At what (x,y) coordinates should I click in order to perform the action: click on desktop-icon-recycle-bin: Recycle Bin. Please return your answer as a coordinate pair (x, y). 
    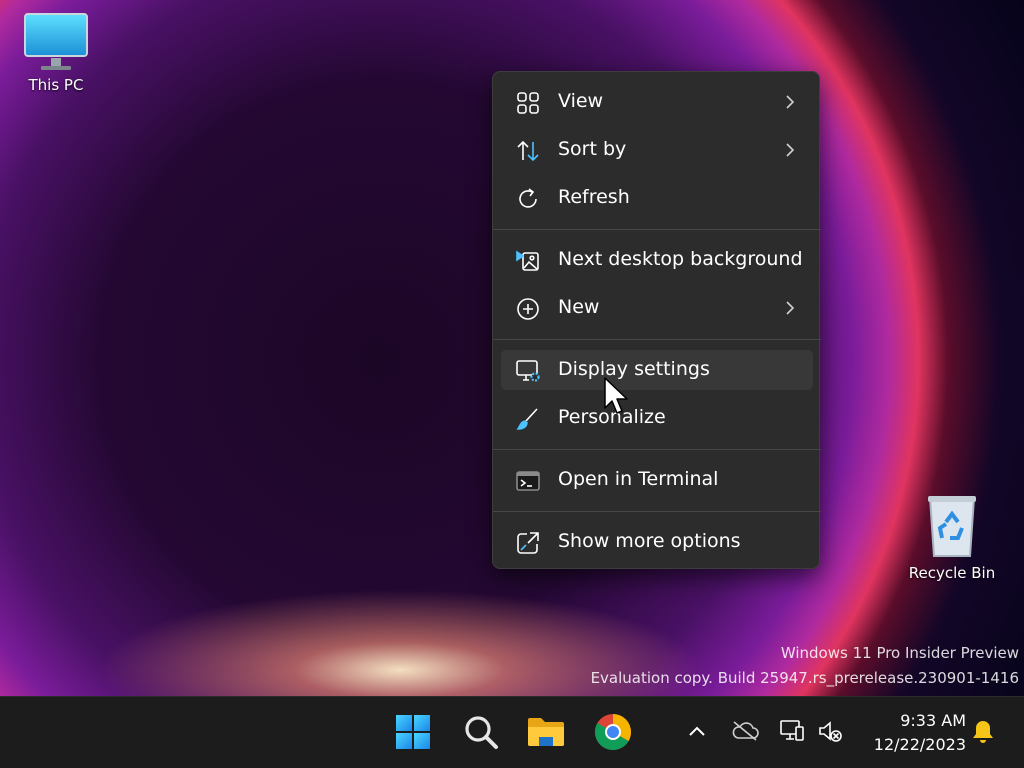
    Looking at the image, I should click on (952, 538).